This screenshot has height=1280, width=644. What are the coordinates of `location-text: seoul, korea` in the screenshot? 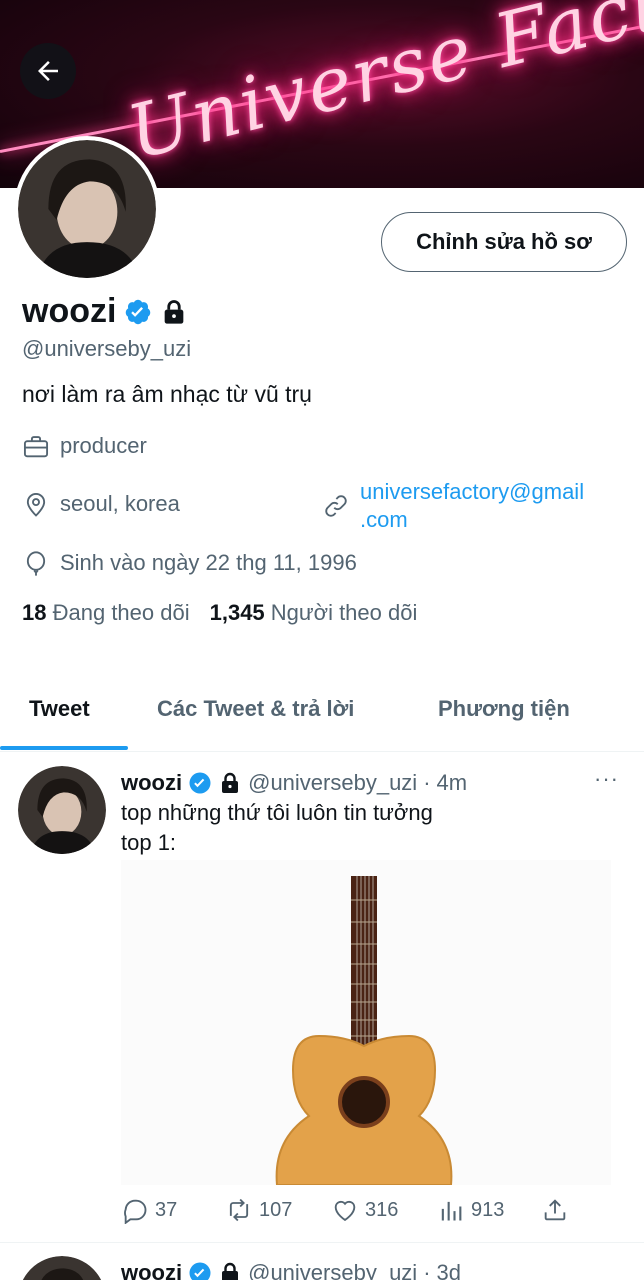 It's located at (120, 503).